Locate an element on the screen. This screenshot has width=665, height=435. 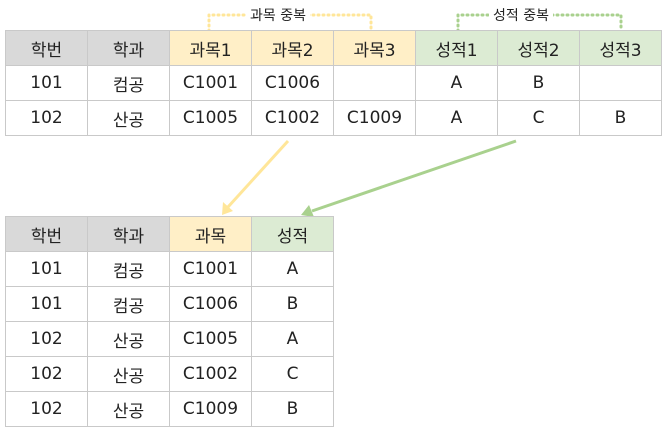
subject-arrow-head is located at coordinates (227, 208).